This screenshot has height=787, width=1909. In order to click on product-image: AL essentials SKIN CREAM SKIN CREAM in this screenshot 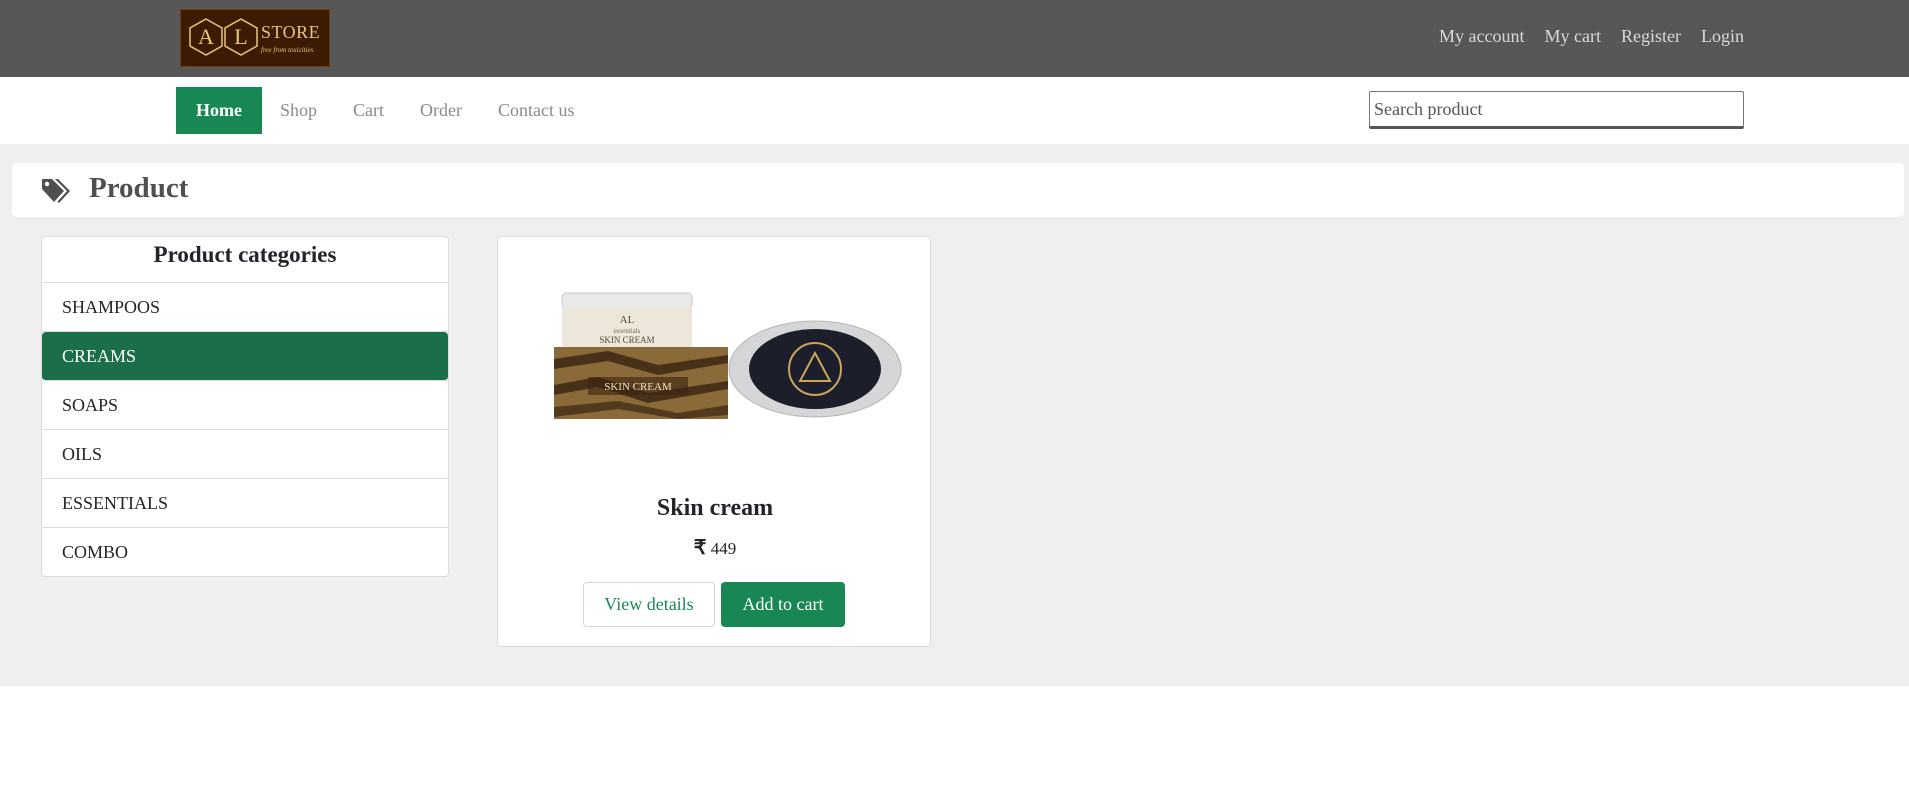, I will do `click(728, 365)`.